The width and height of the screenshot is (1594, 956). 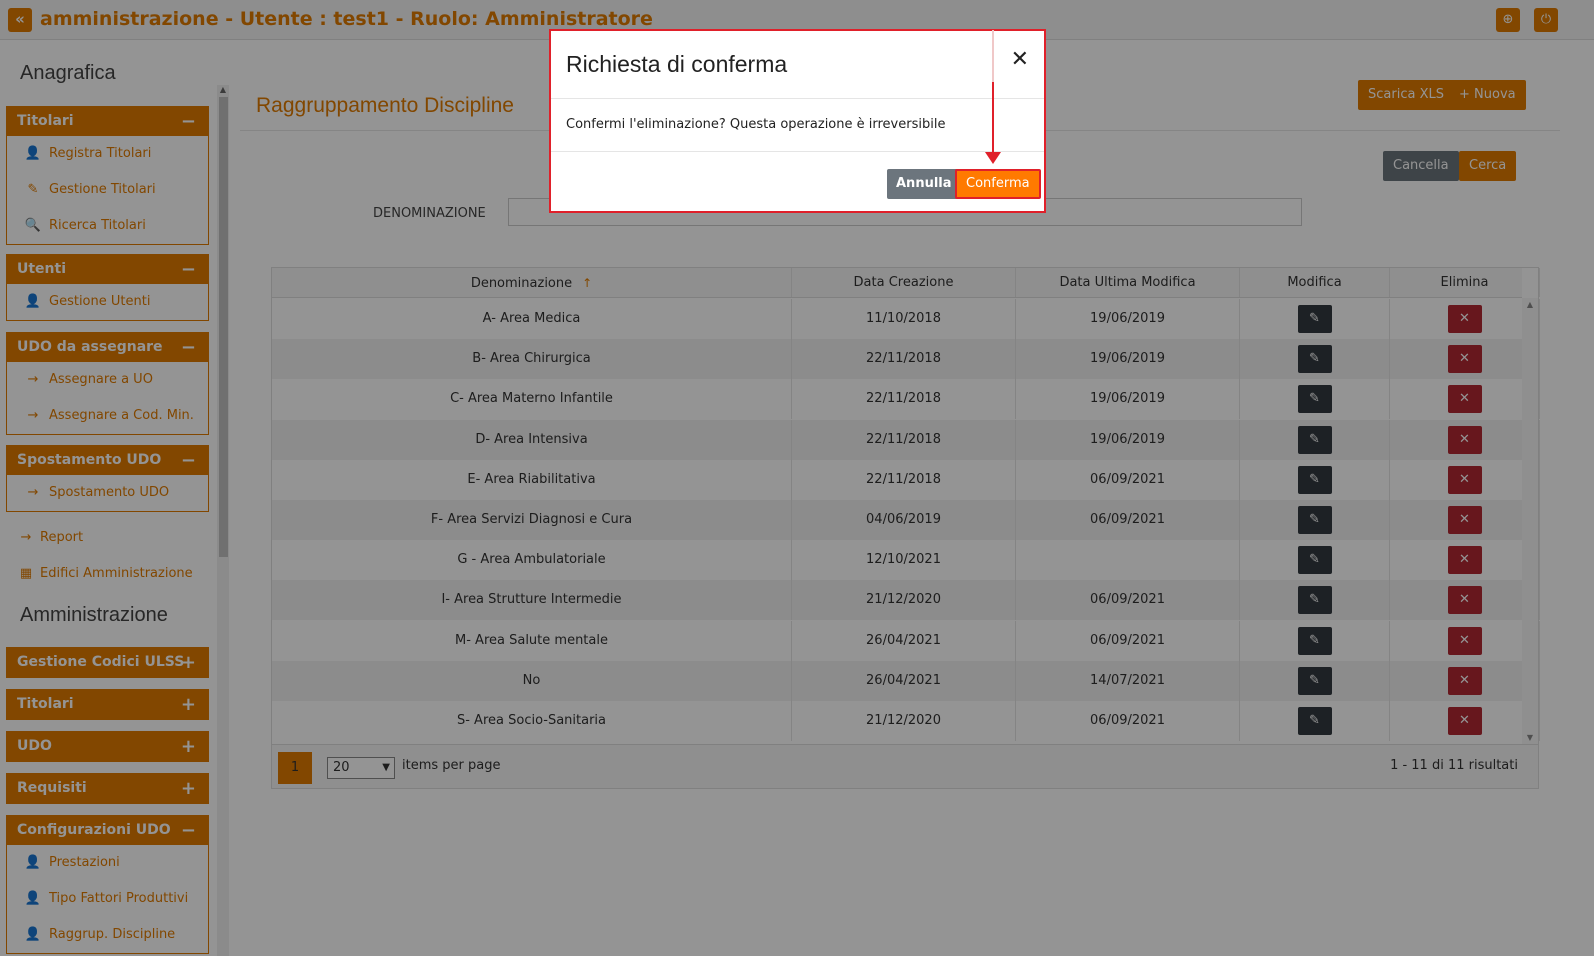 I want to click on annotation-arrow-shaft, so click(x=993, y=119).